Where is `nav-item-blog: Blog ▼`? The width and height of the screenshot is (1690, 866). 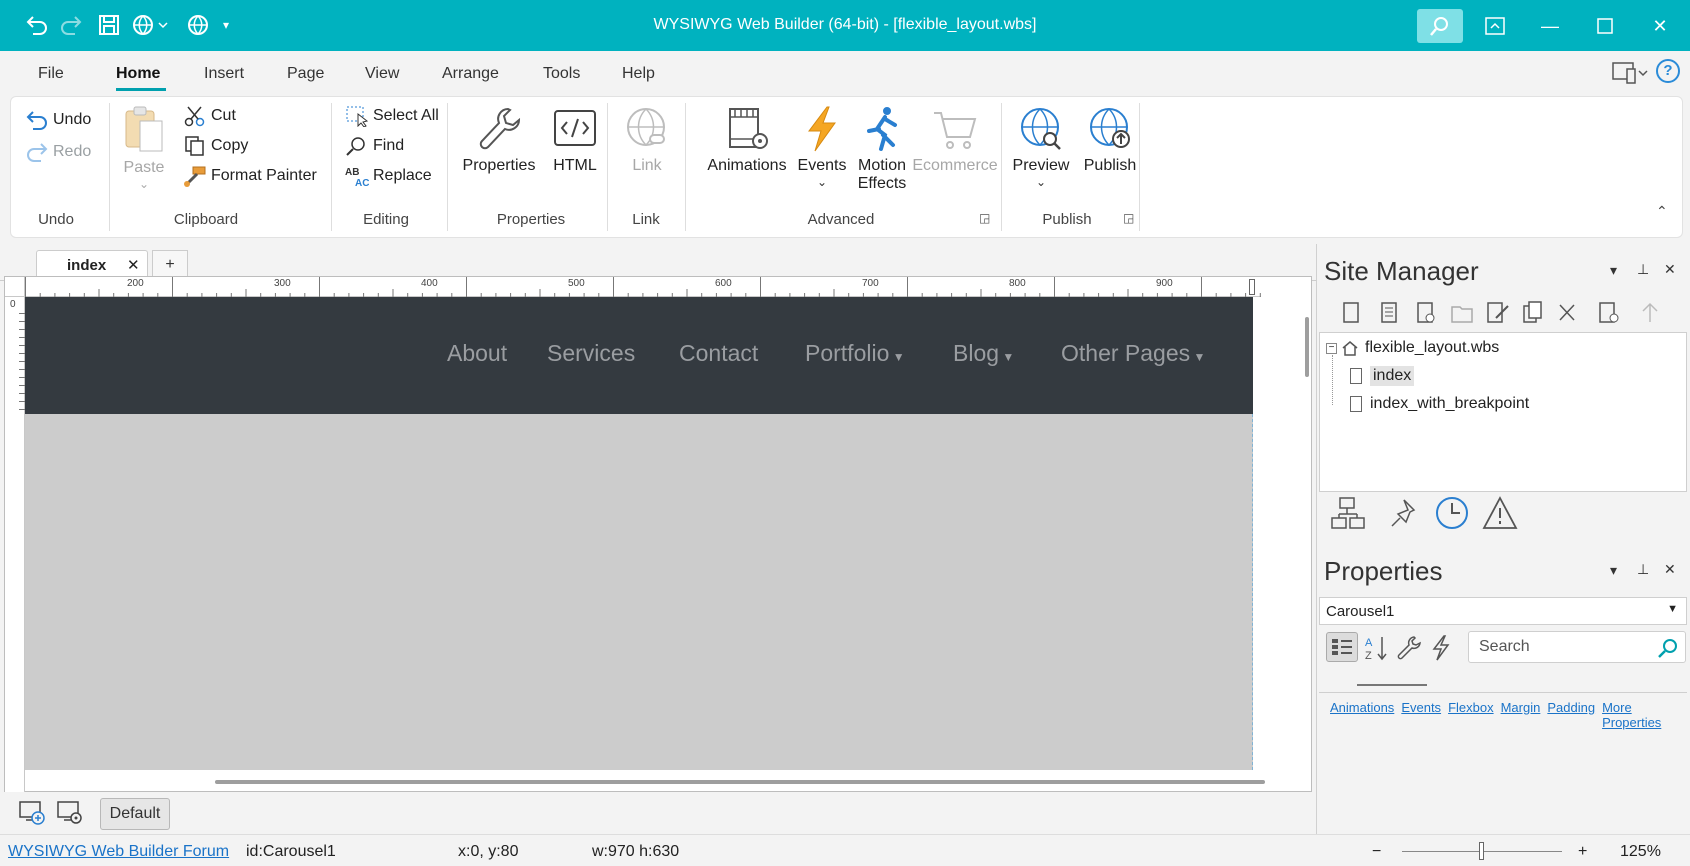 nav-item-blog: Blog ▼ is located at coordinates (983, 353).